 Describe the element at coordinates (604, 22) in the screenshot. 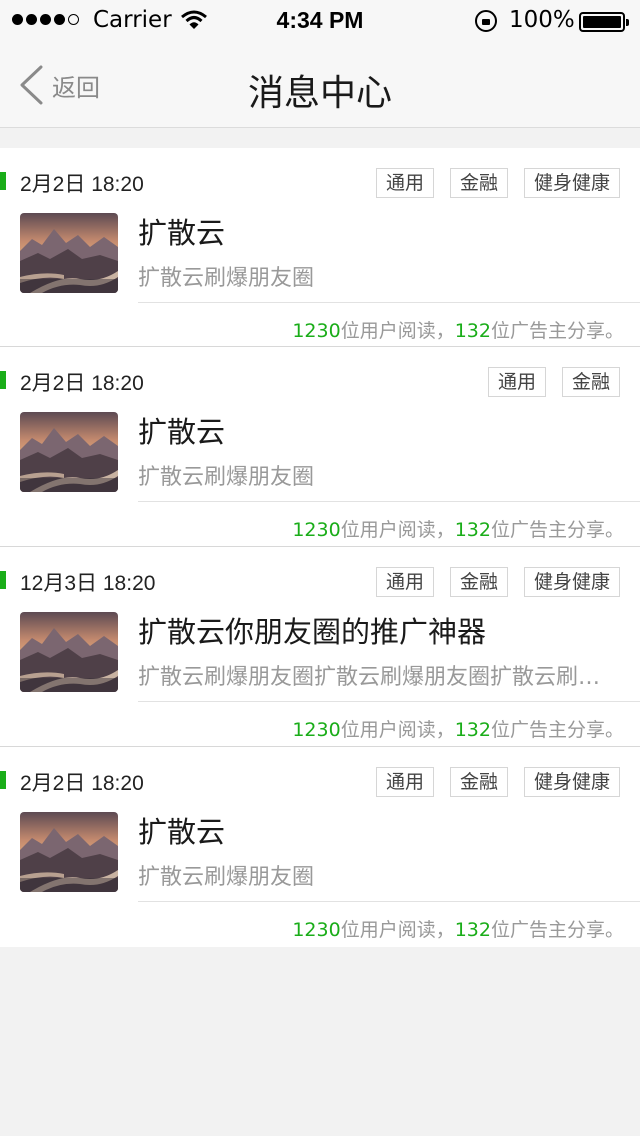

I see `battery-icon` at that location.